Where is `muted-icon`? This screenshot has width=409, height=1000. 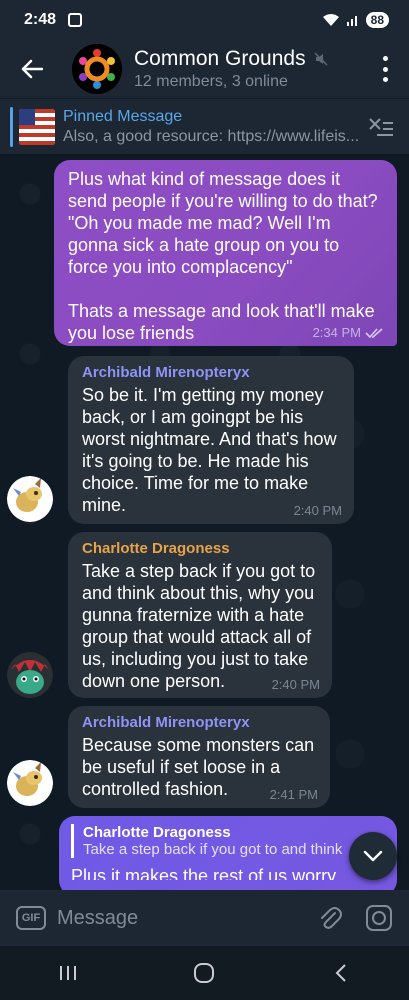
muted-icon is located at coordinates (321, 59).